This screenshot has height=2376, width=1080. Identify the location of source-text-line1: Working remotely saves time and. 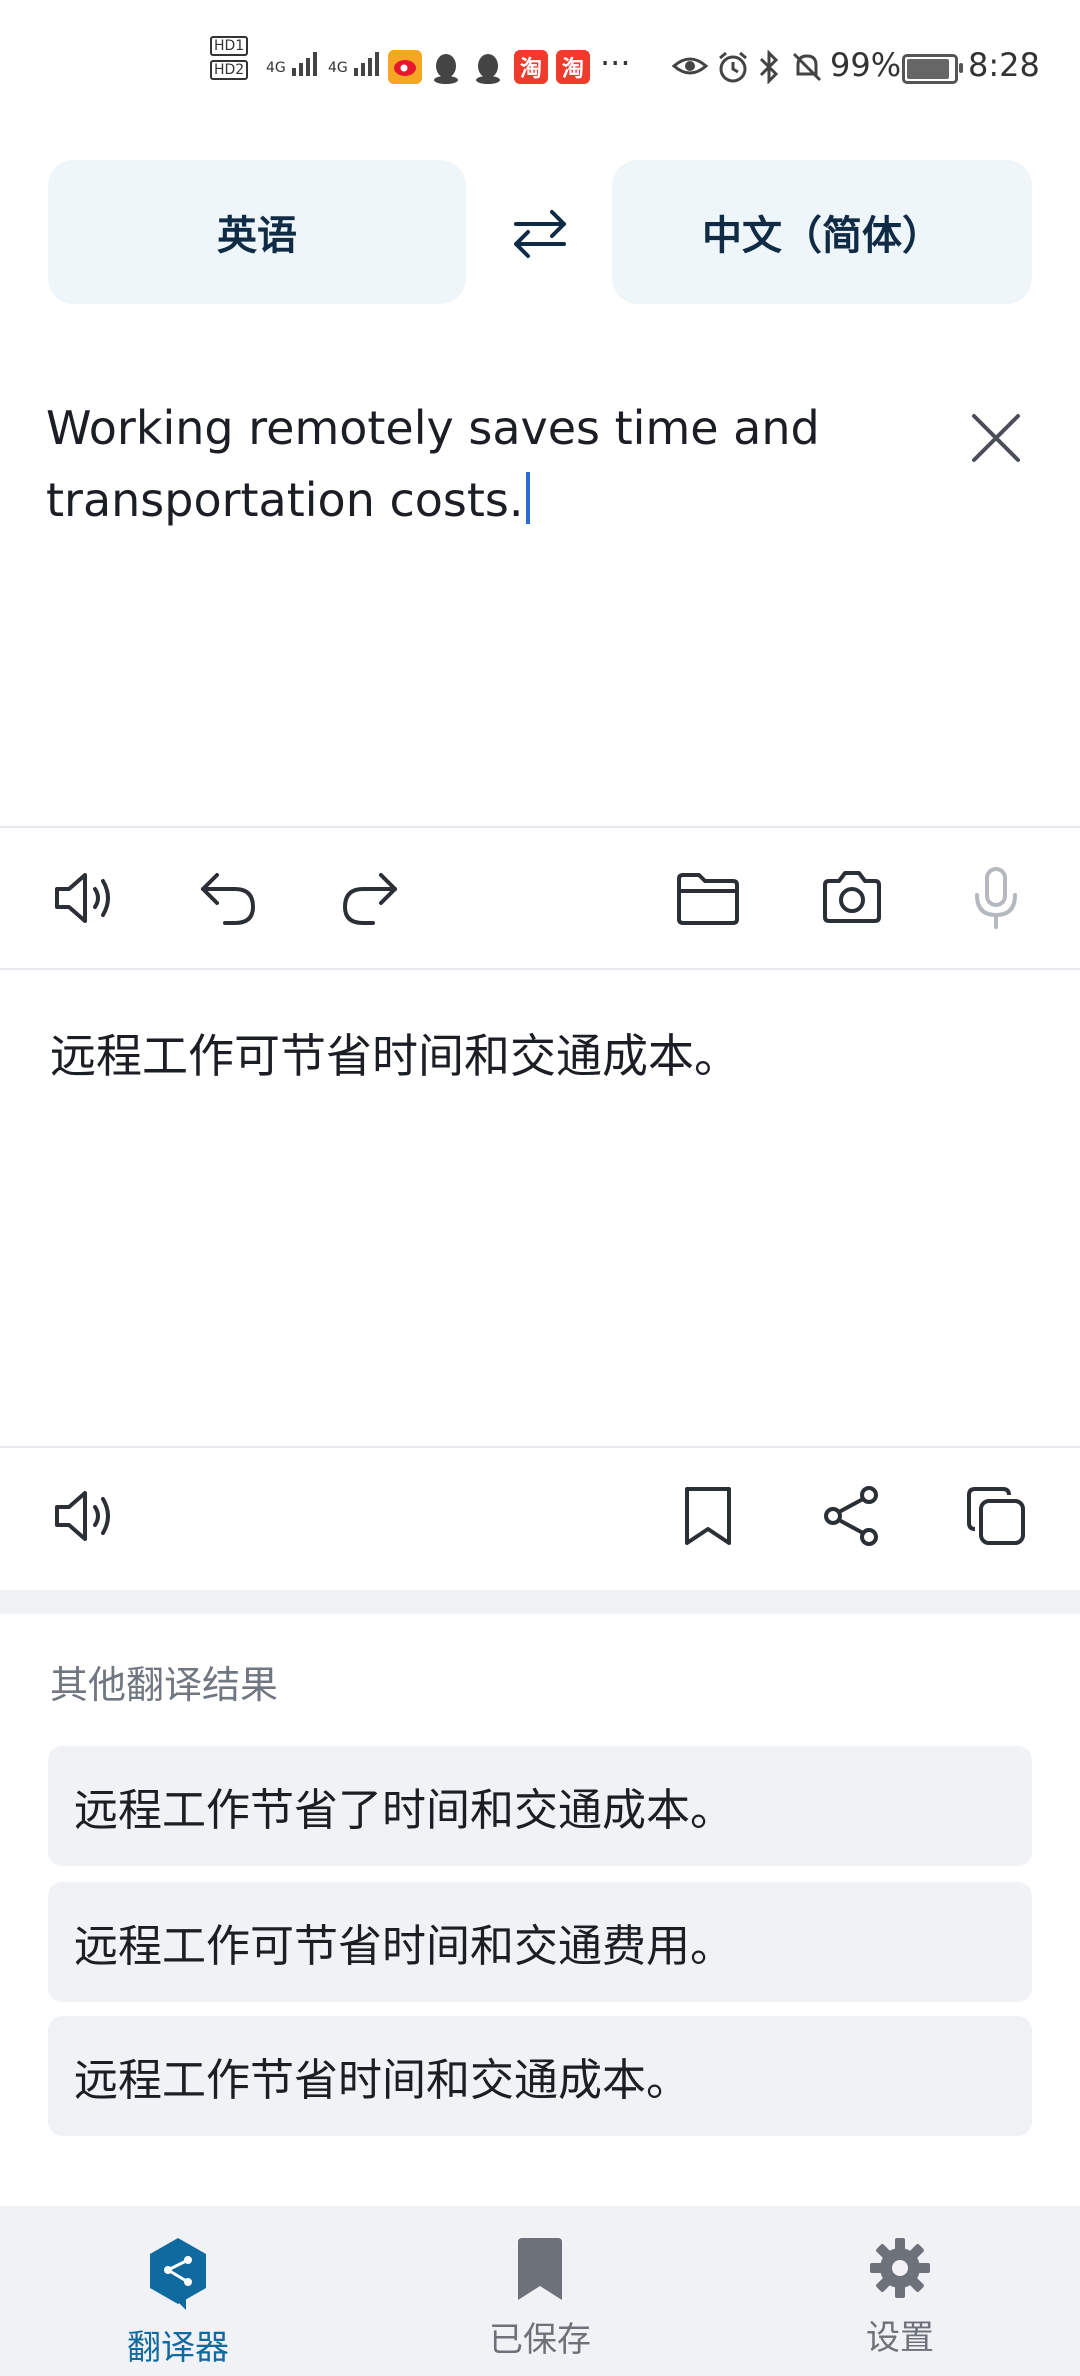
(433, 428).